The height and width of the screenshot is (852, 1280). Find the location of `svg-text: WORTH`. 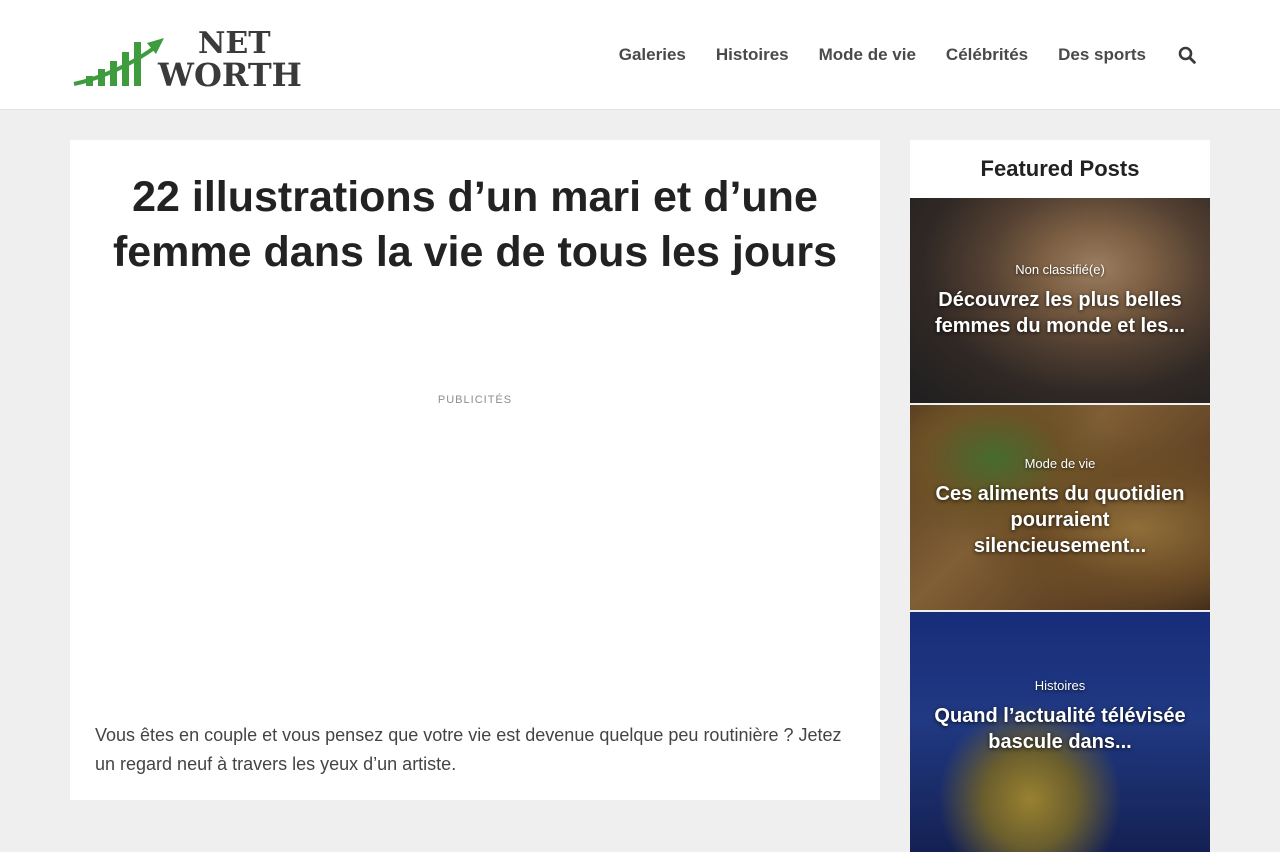

svg-text: WORTH is located at coordinates (229, 73).